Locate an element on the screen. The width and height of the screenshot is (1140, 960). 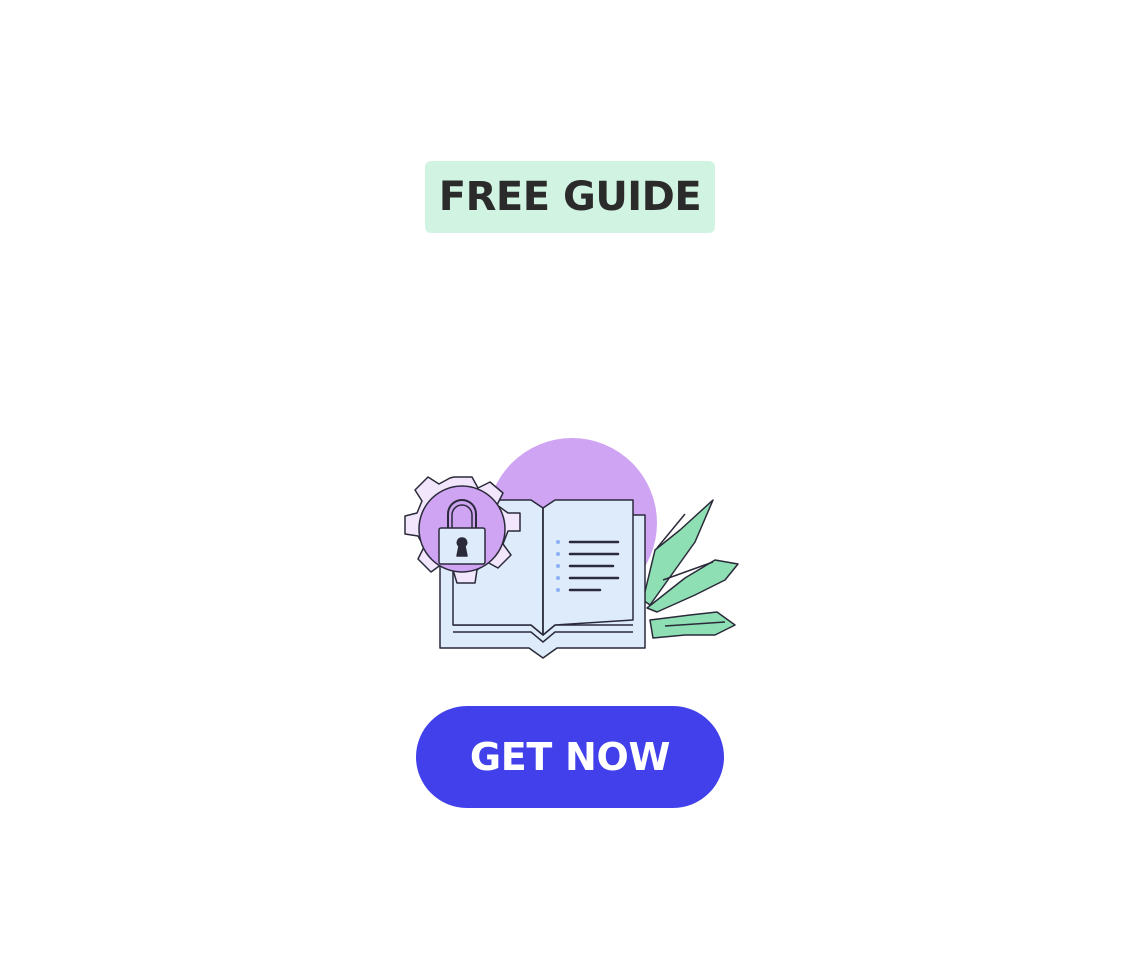
free-guide-badge: FREE GUIDE is located at coordinates (570, 197).